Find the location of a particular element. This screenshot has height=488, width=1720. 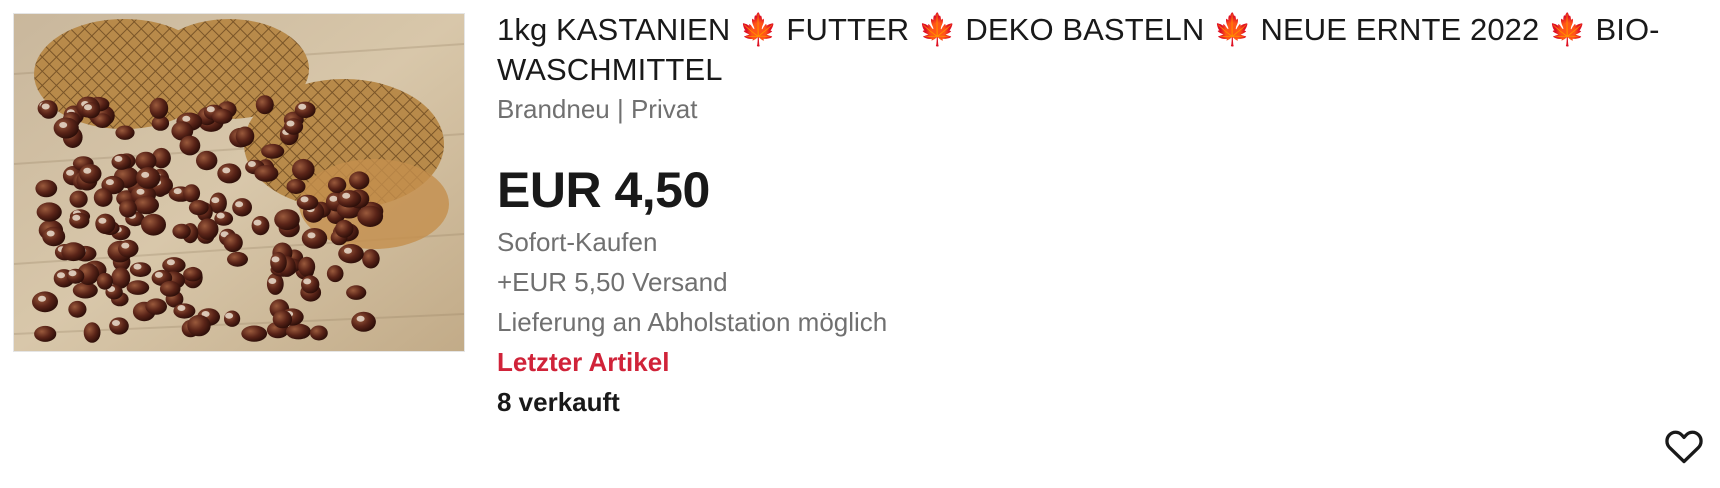

shipping-cost: +EUR 5,50 Versand is located at coordinates (612, 282).